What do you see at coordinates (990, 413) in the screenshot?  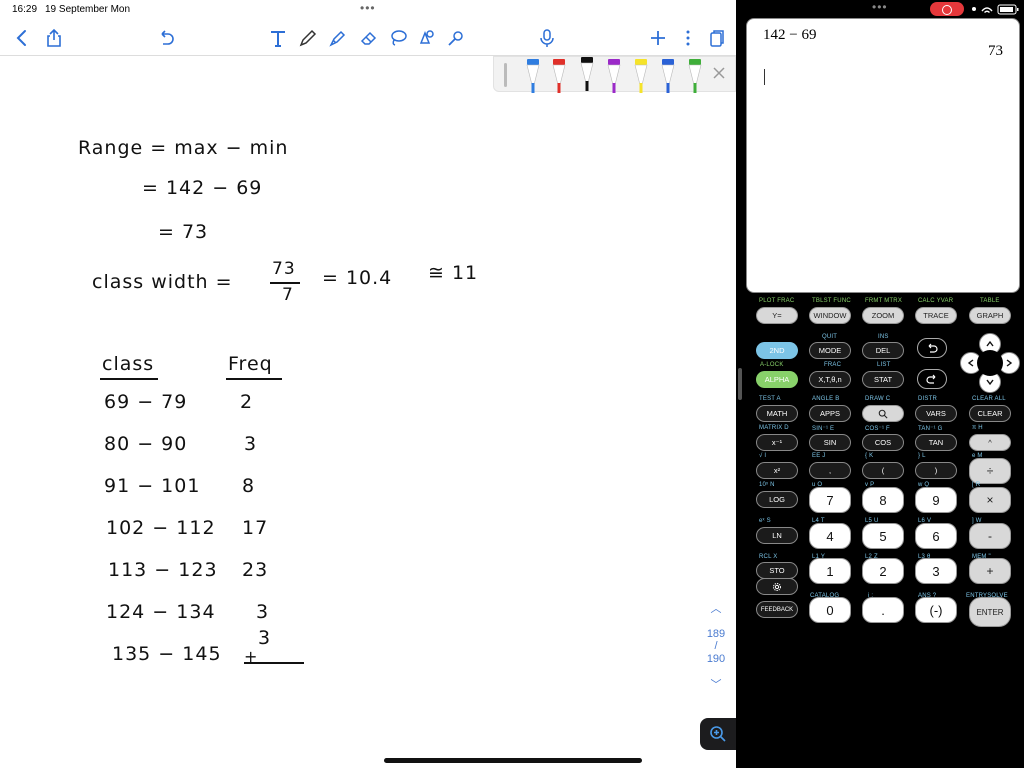 I see `clear-key: CLEAR` at bounding box center [990, 413].